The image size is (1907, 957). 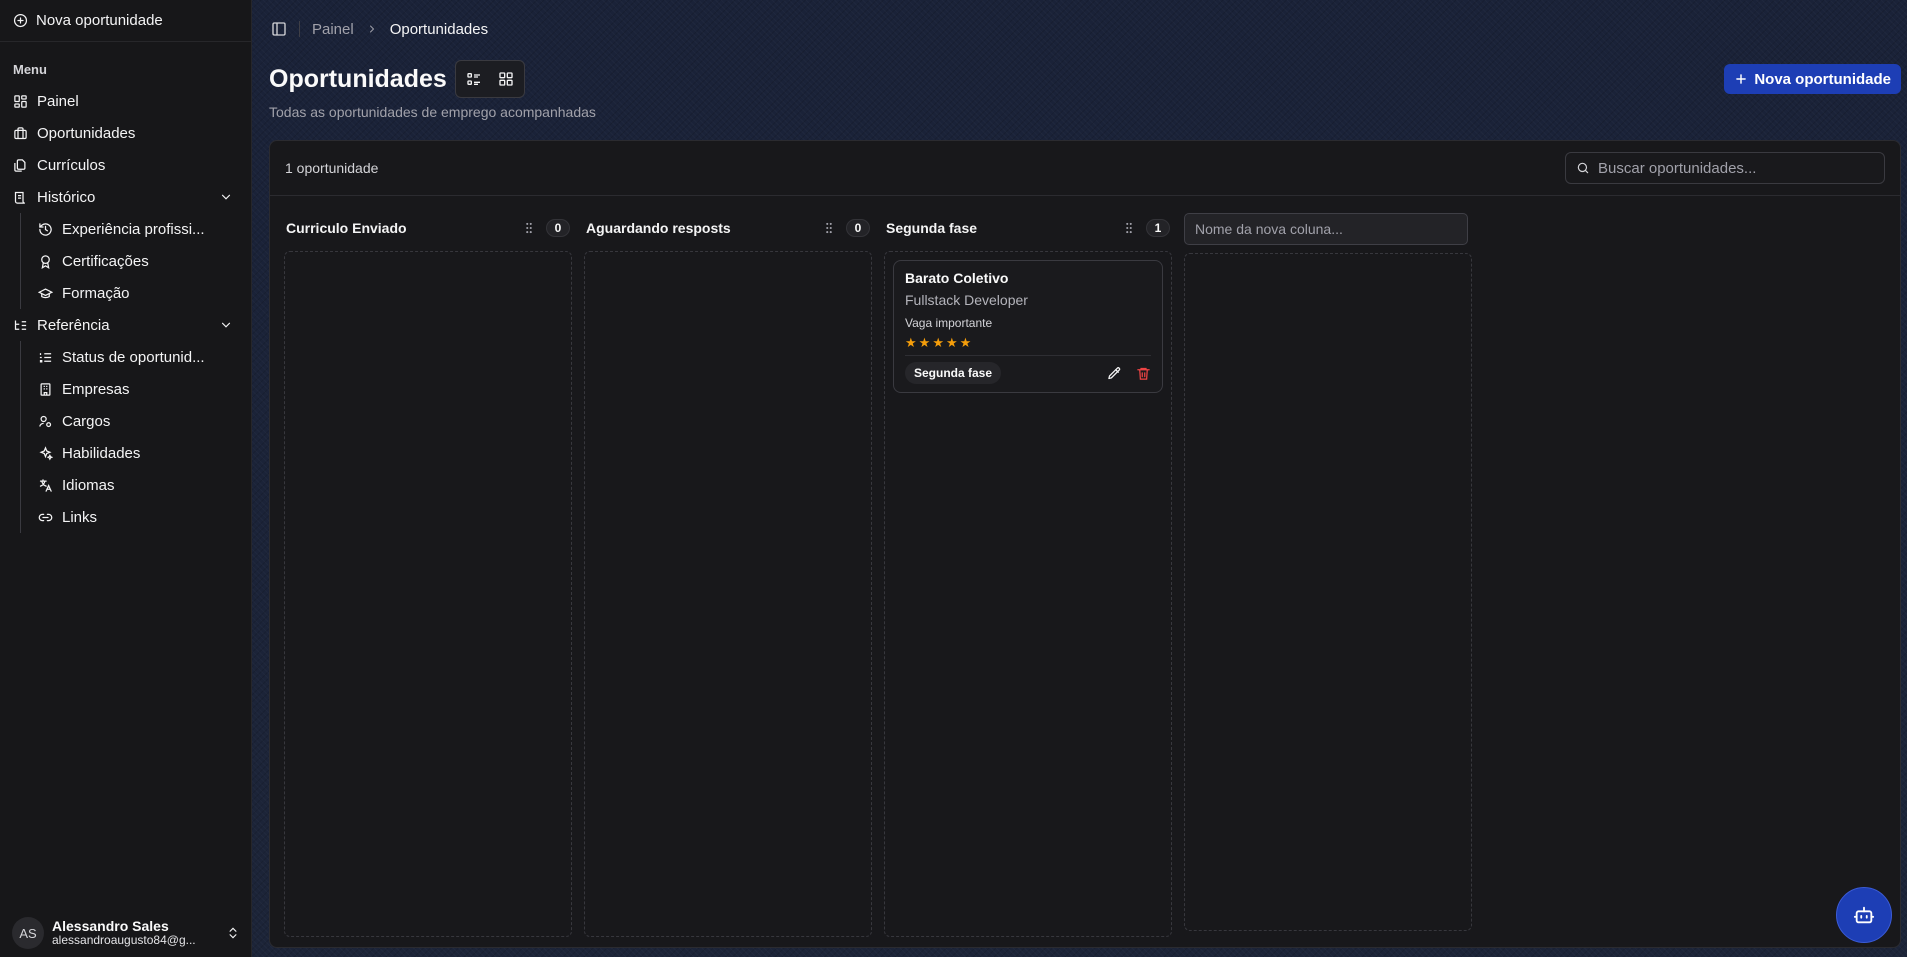 I want to click on sidebar-item-resumes: Currículos, so click(x=125, y=165).